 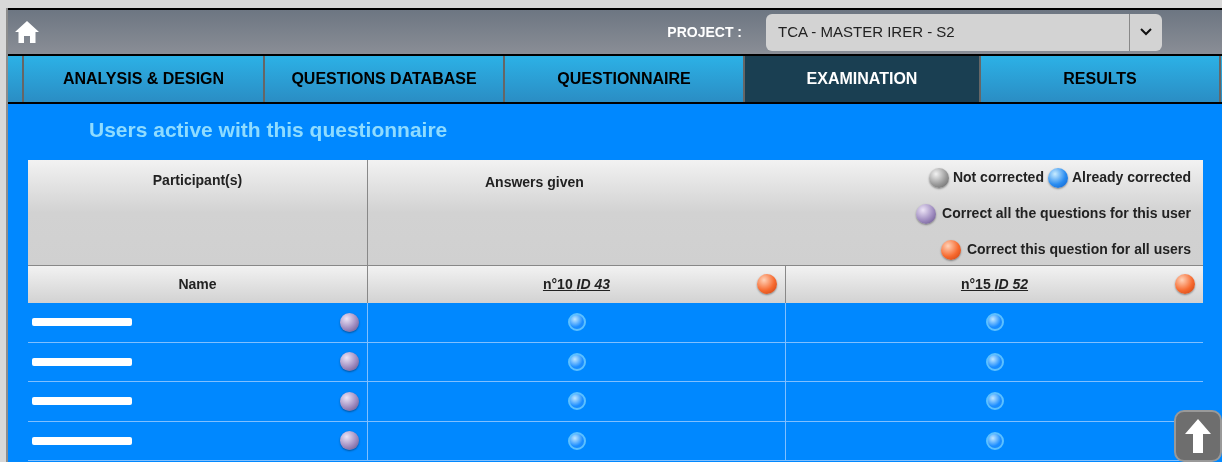 I want to click on question-link: n°10 ID 43, so click(x=576, y=284).